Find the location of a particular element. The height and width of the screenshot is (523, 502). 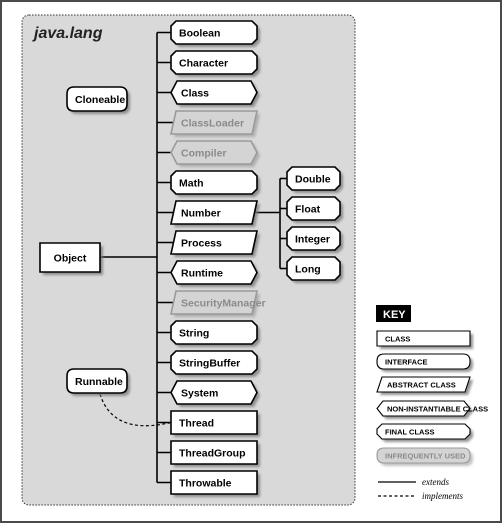

legend-item-abstract-class: ABSTRACT CLASS is located at coordinates (424, 385).